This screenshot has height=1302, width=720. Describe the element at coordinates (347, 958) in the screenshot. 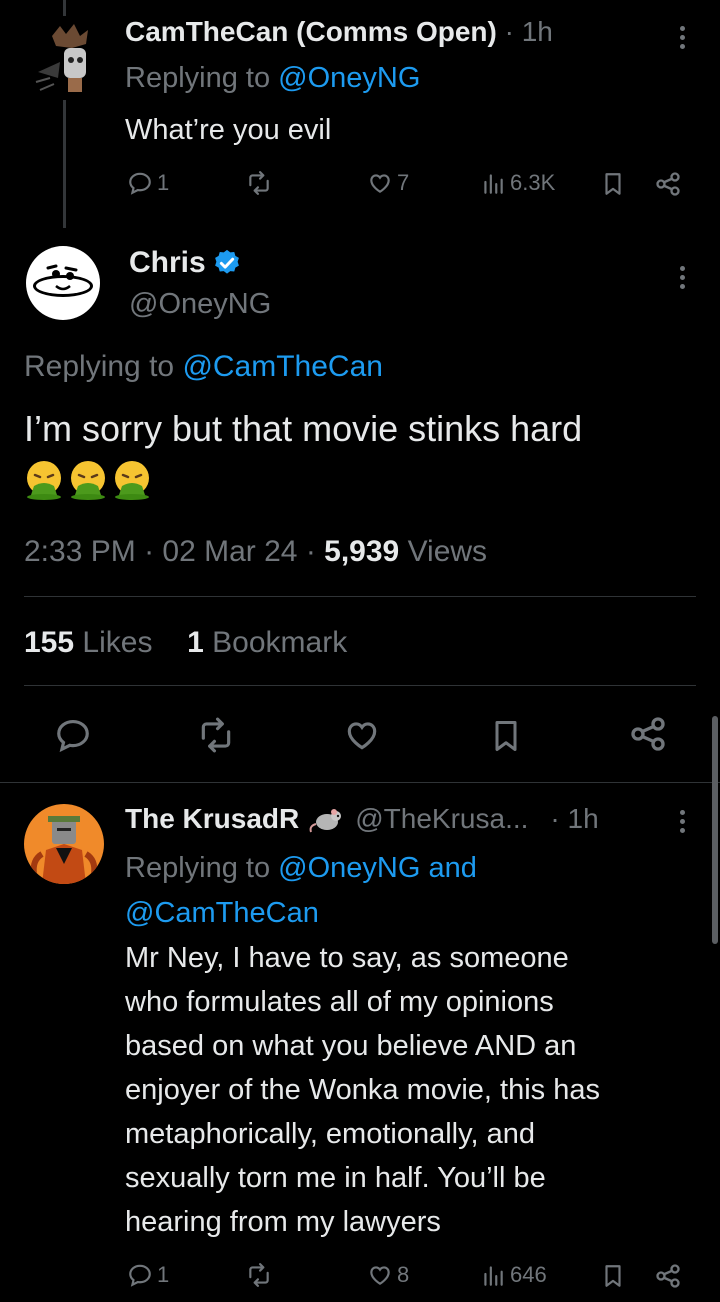

I see `text-line: Mr Ney, I have to say, as someone` at that location.